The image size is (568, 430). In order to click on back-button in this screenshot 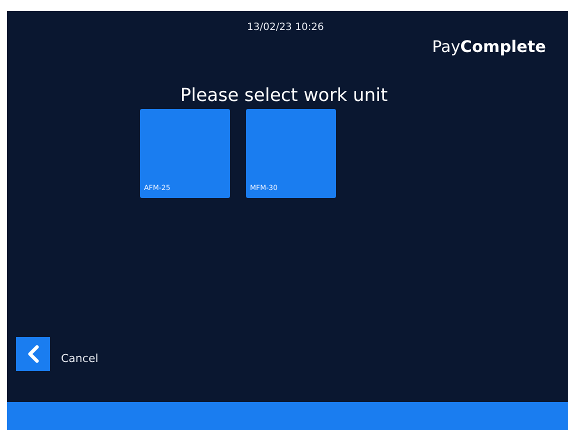, I will do `click(33, 354)`.